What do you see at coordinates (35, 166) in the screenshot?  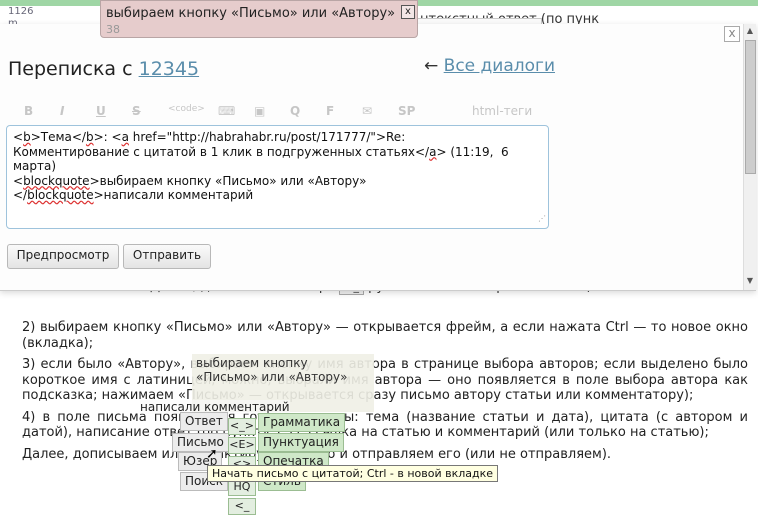 I see `t: марта)` at bounding box center [35, 166].